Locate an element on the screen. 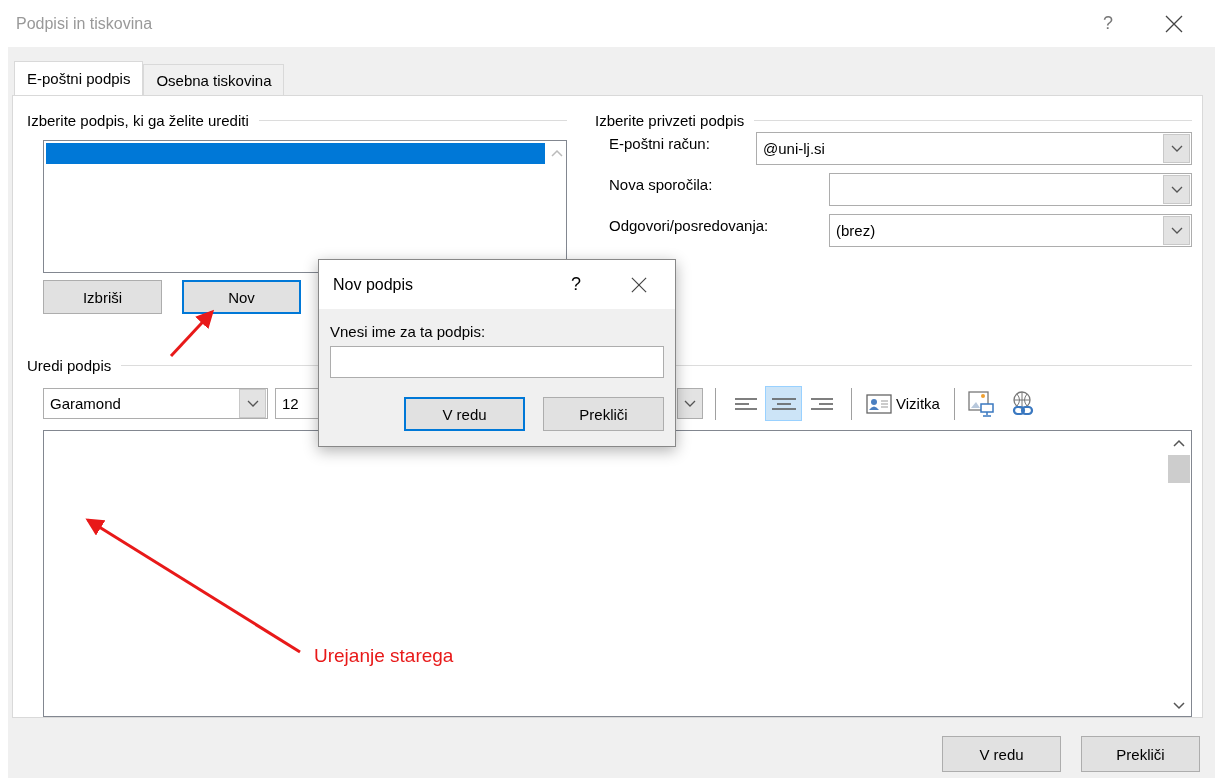 This screenshot has width=1215, height=778. window-title: Podpisi in tiskovina is located at coordinates (85, 23).